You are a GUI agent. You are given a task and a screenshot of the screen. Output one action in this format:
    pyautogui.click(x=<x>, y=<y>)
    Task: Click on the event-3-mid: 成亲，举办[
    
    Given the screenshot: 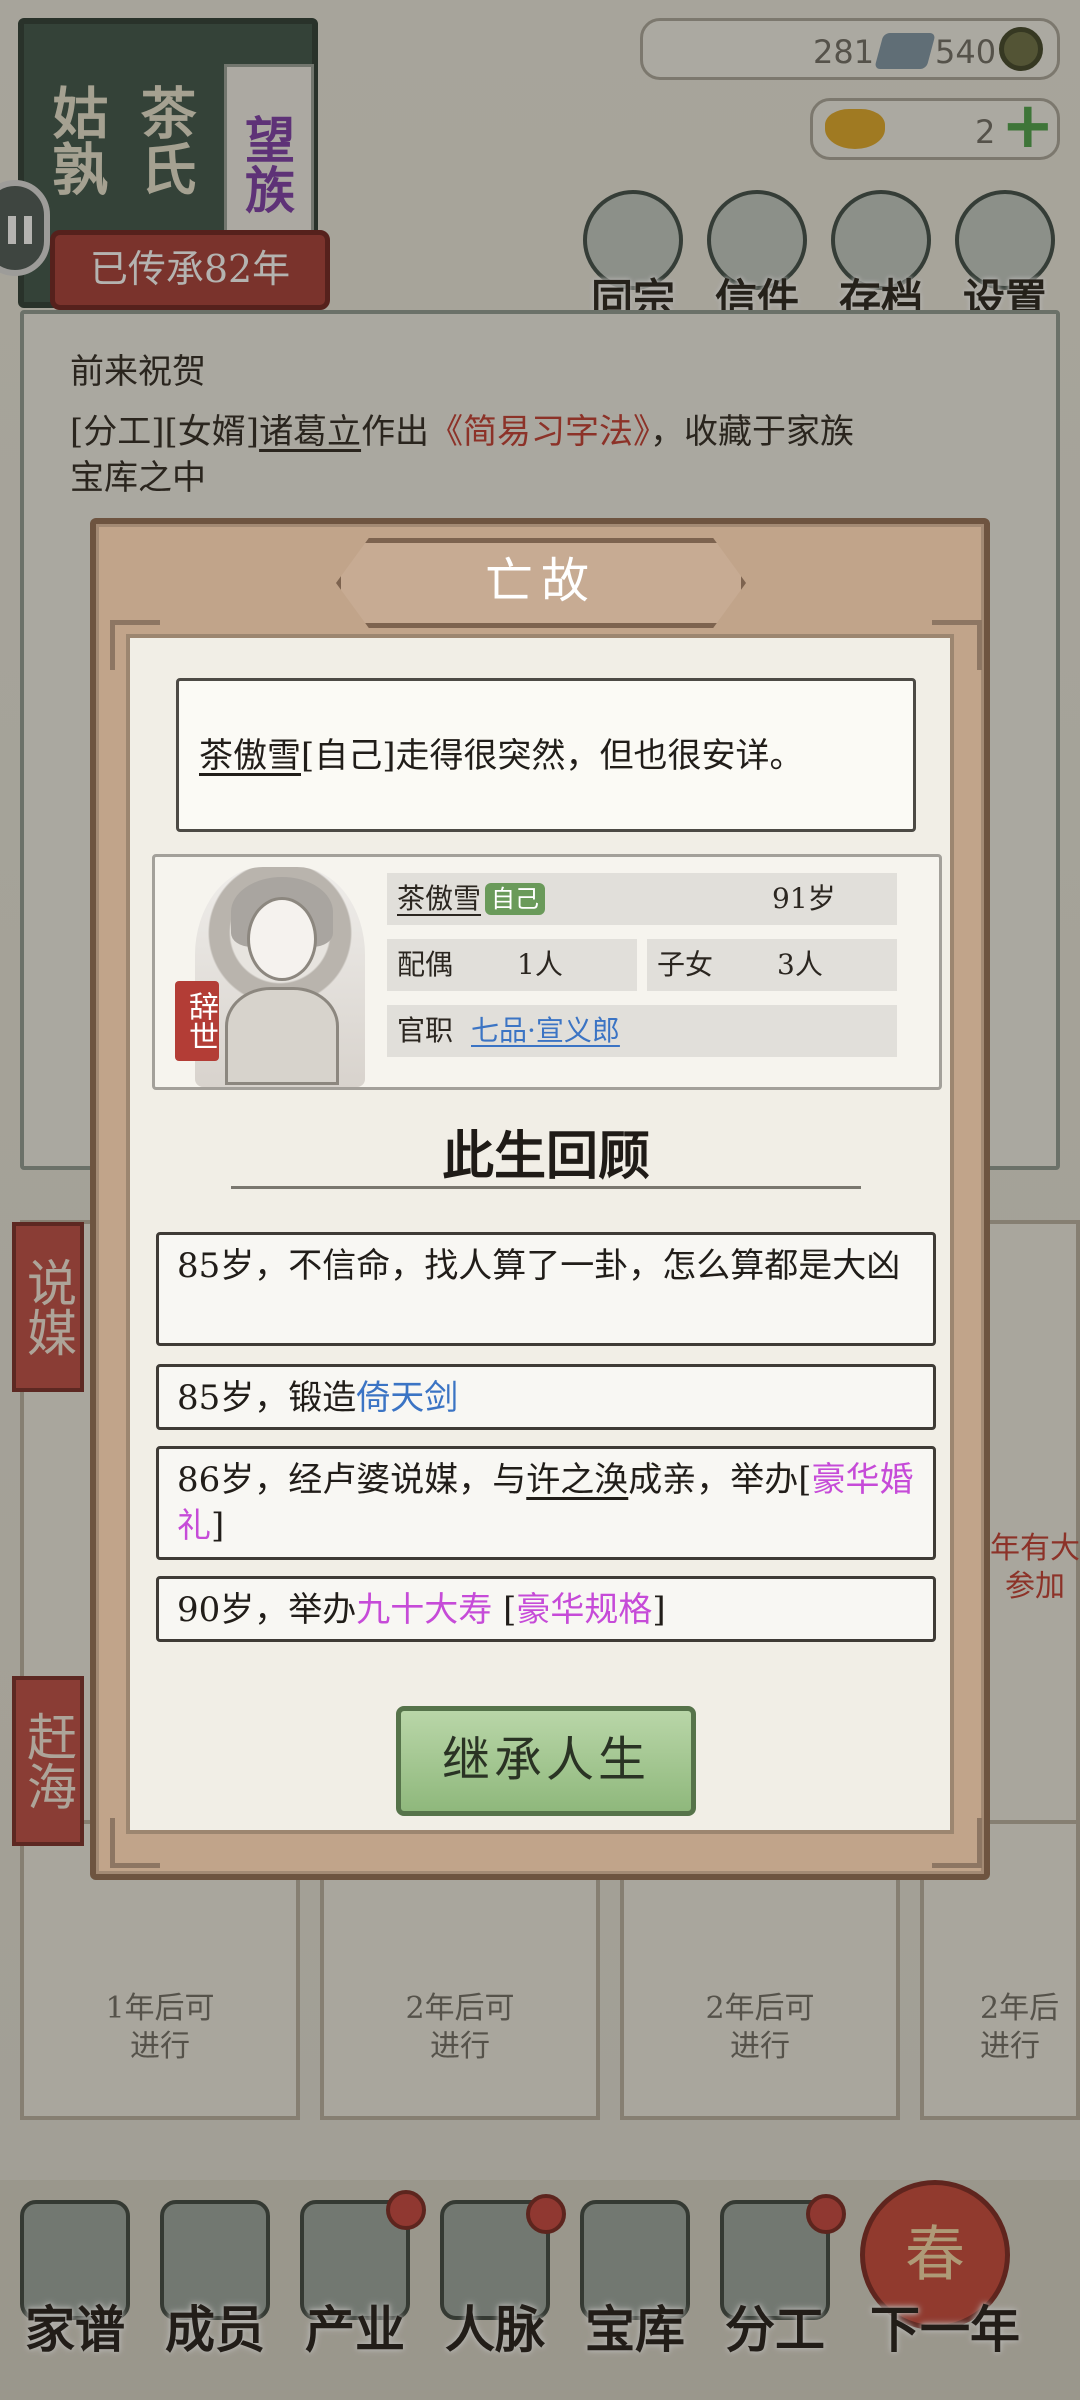 What is the action you would take?
    pyautogui.click(x=720, y=1480)
    